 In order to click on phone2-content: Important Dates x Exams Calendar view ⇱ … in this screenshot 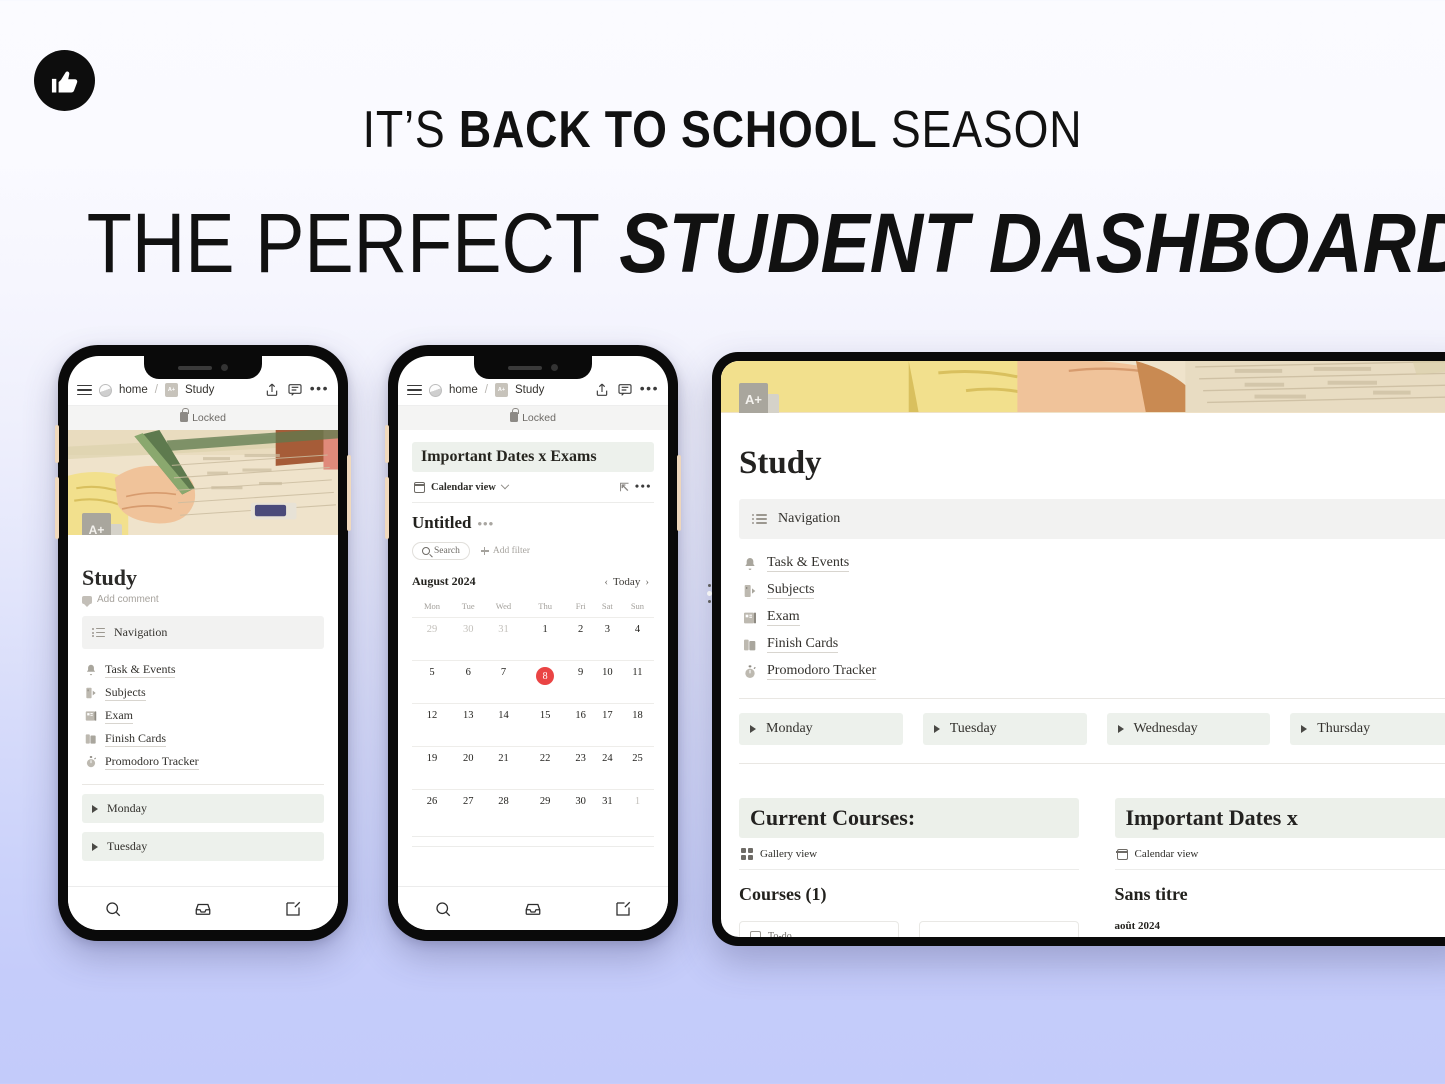, I will do `click(533, 644)`.